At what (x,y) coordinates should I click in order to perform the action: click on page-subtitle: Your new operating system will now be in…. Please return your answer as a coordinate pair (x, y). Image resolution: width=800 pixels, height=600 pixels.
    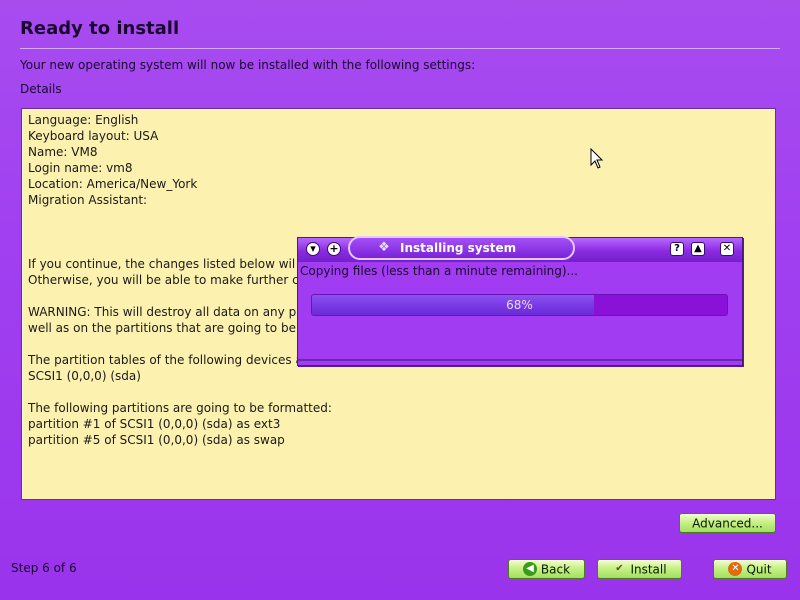
    Looking at the image, I should click on (248, 65).